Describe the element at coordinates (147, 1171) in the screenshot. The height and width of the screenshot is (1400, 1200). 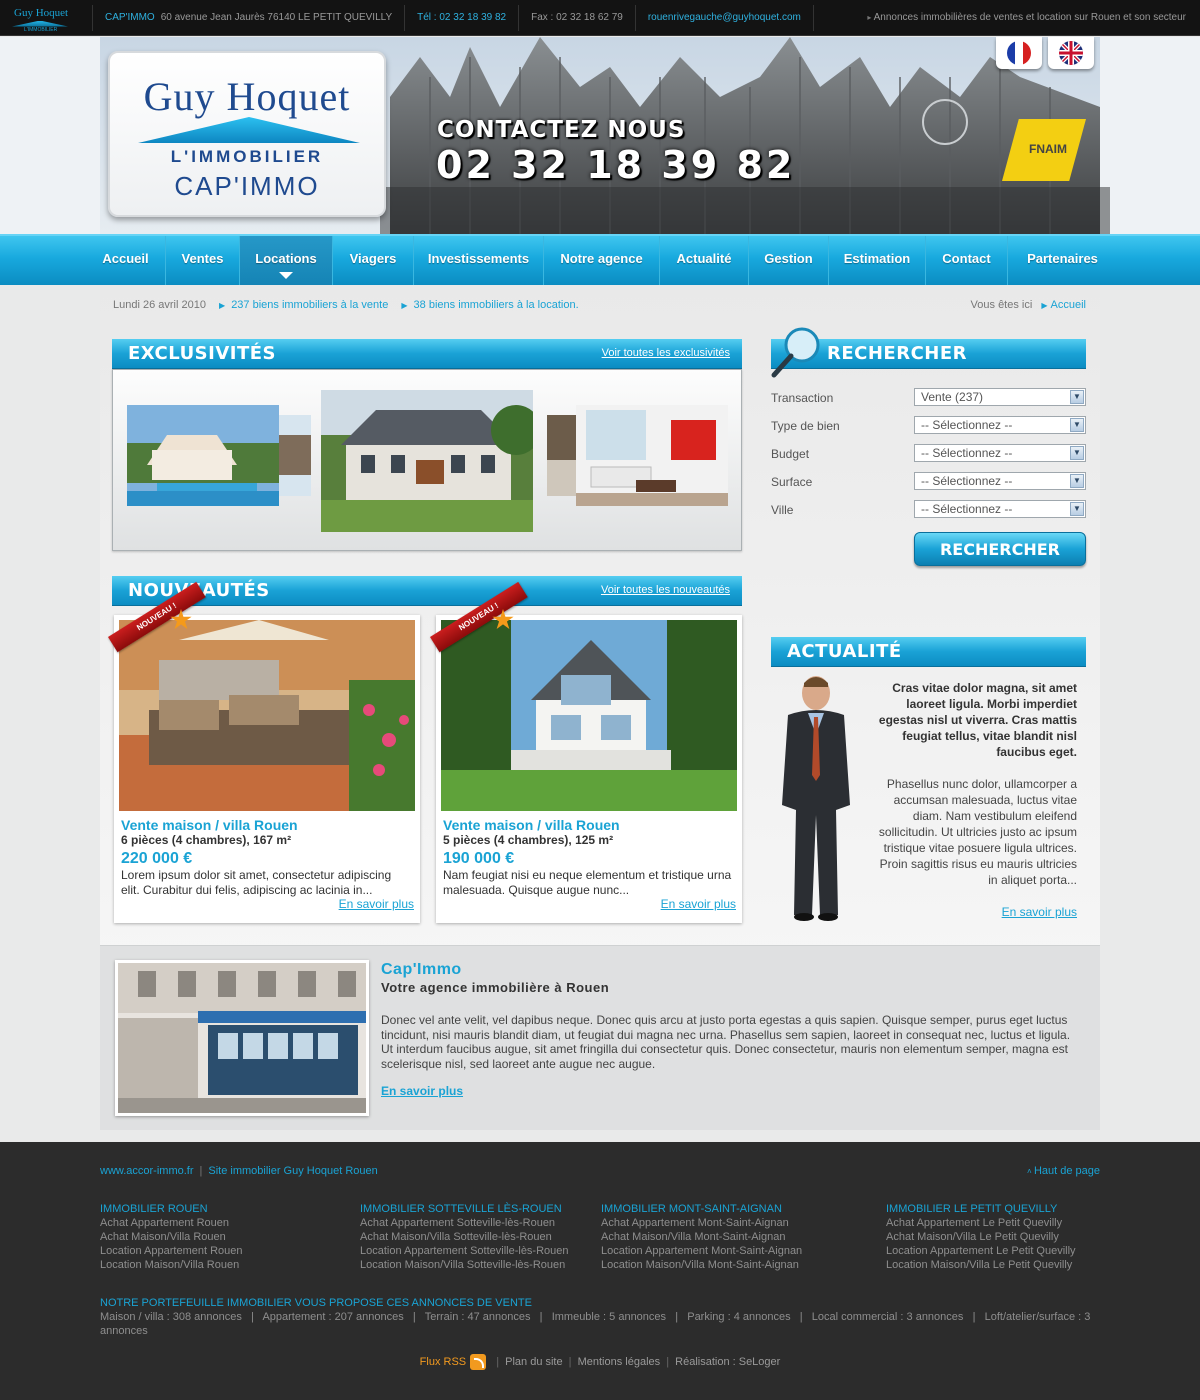
I see `footer-site-link: www.accor-immo.fr` at that location.